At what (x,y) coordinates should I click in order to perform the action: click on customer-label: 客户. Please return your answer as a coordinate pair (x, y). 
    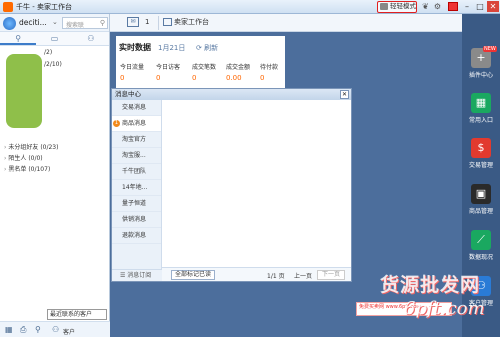
    Looking at the image, I should click on (69, 331).